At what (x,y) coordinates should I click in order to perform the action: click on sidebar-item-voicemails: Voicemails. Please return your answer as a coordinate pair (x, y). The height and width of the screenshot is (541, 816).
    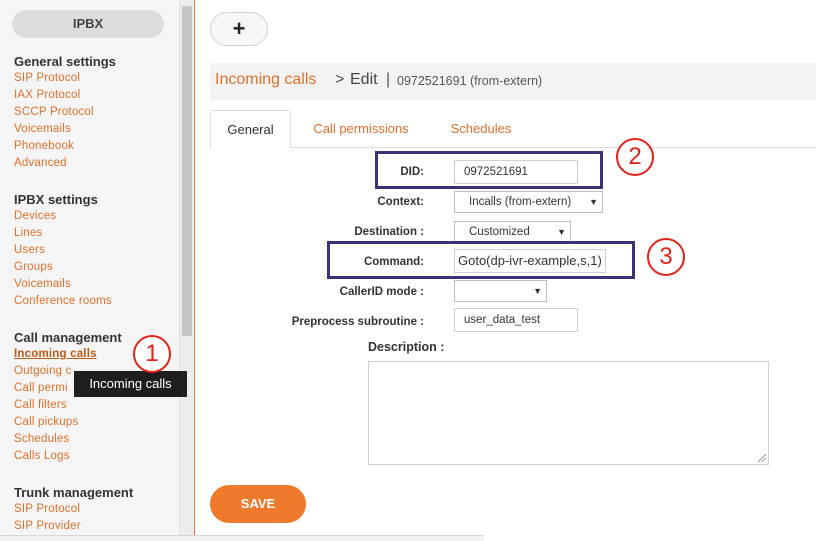
    Looking at the image, I should click on (42, 129).